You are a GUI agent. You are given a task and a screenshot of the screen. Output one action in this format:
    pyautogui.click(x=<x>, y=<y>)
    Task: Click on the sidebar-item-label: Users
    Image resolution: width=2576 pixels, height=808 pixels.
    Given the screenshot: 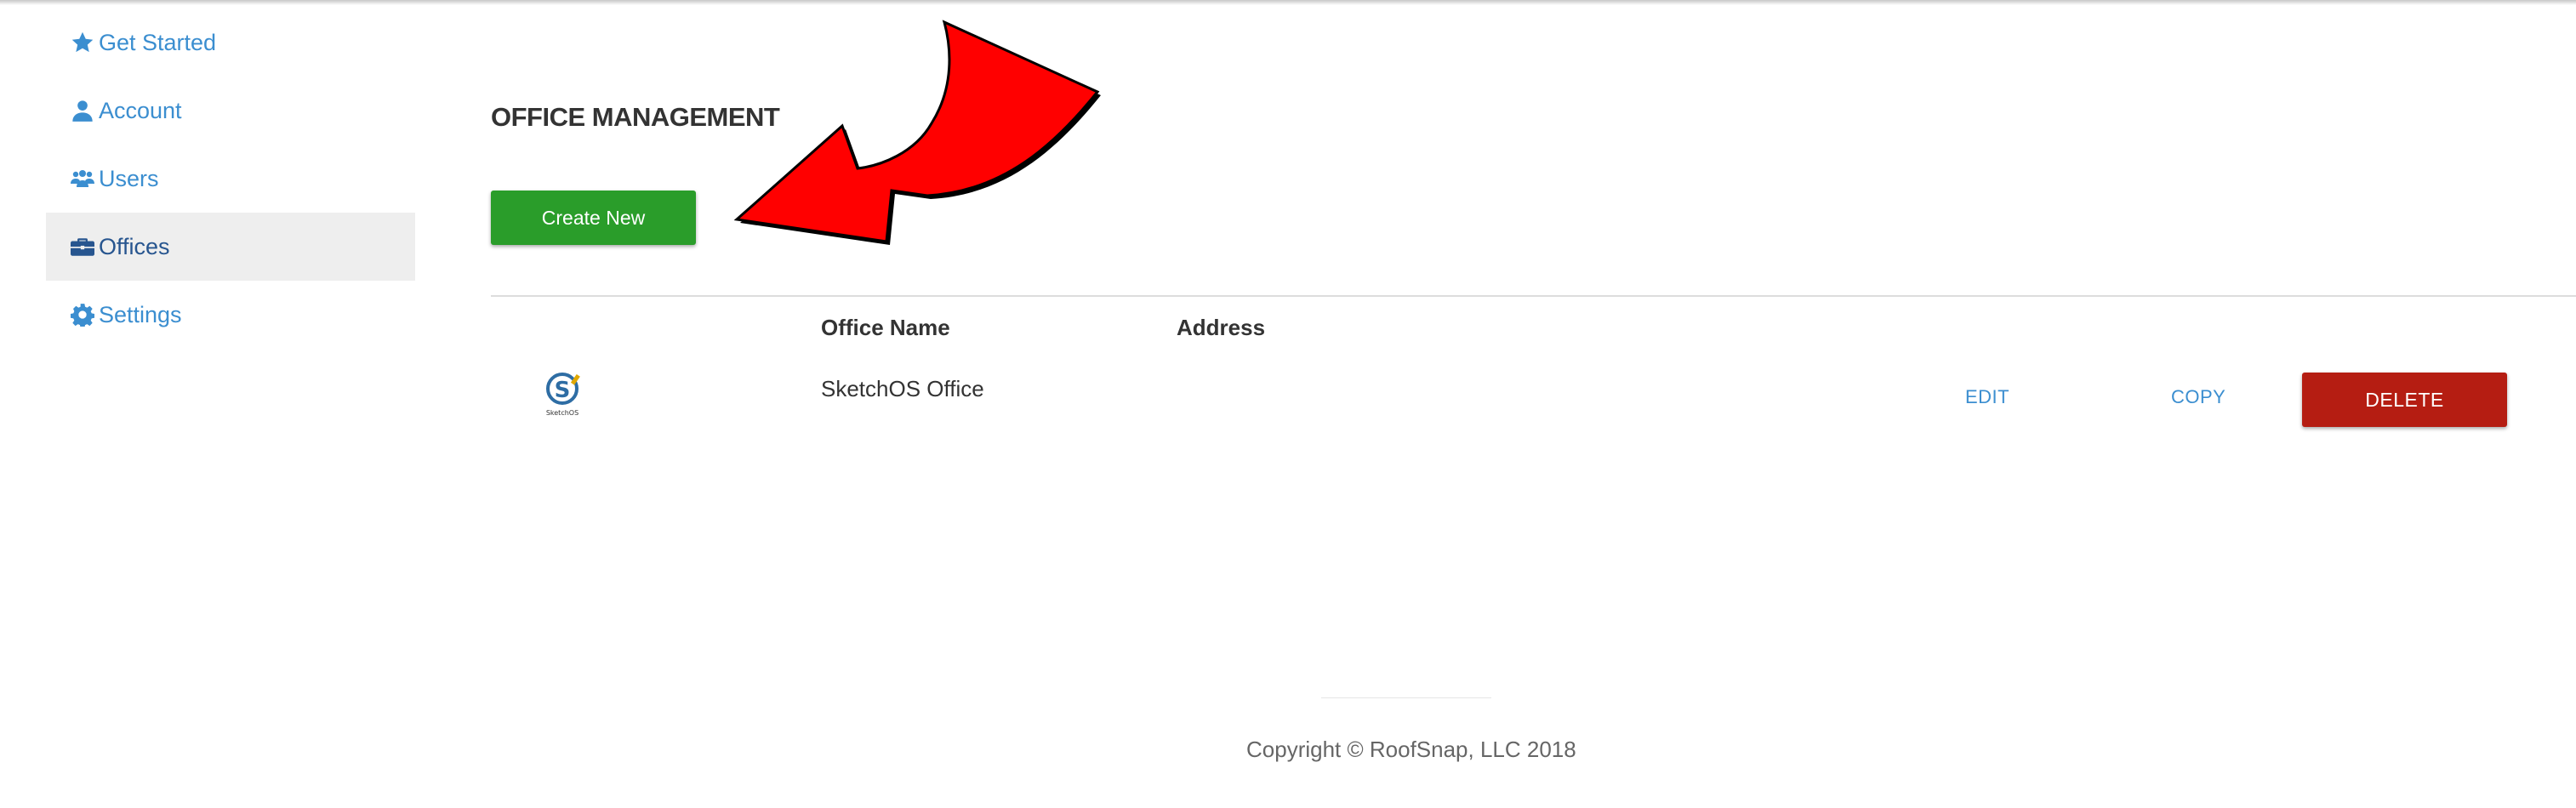 What is the action you would take?
    pyautogui.click(x=129, y=178)
    